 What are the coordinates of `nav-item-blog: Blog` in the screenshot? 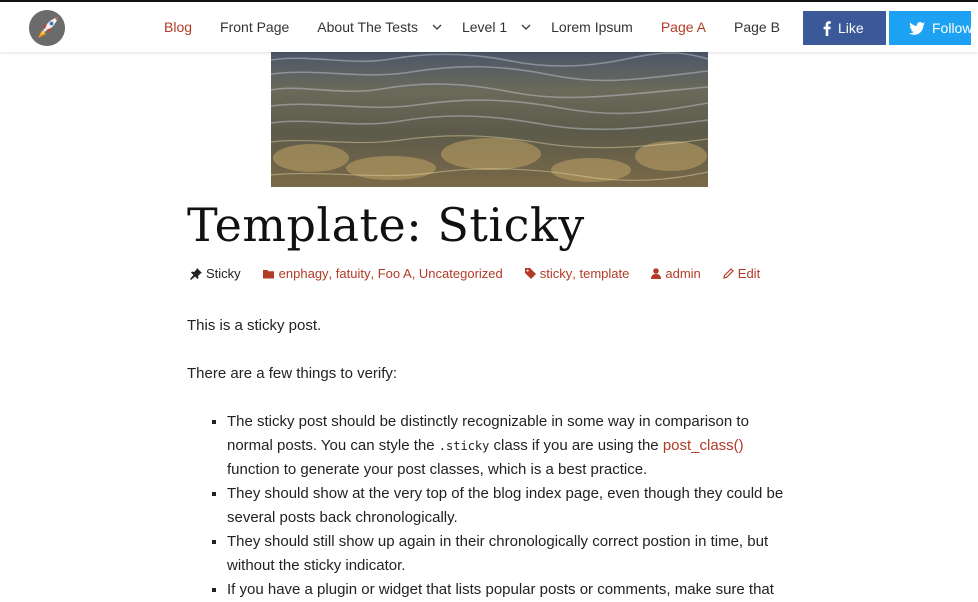 It's located at (178, 27).